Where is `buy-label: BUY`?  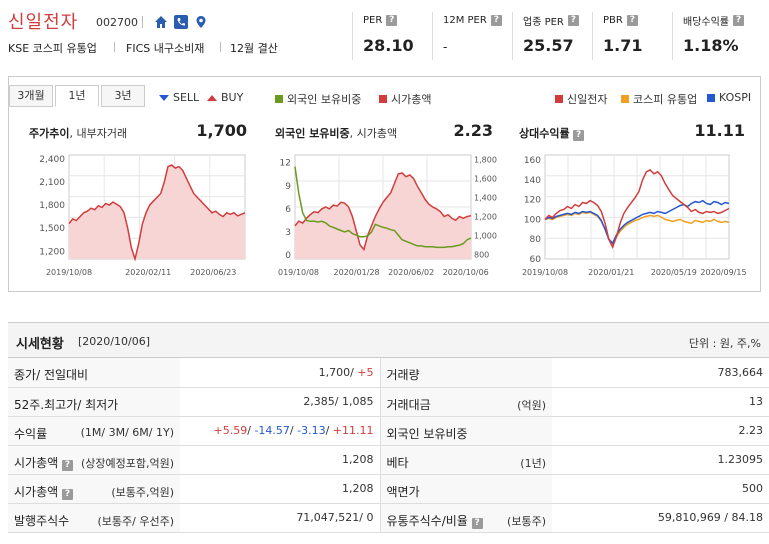
buy-label: BUY is located at coordinates (232, 97).